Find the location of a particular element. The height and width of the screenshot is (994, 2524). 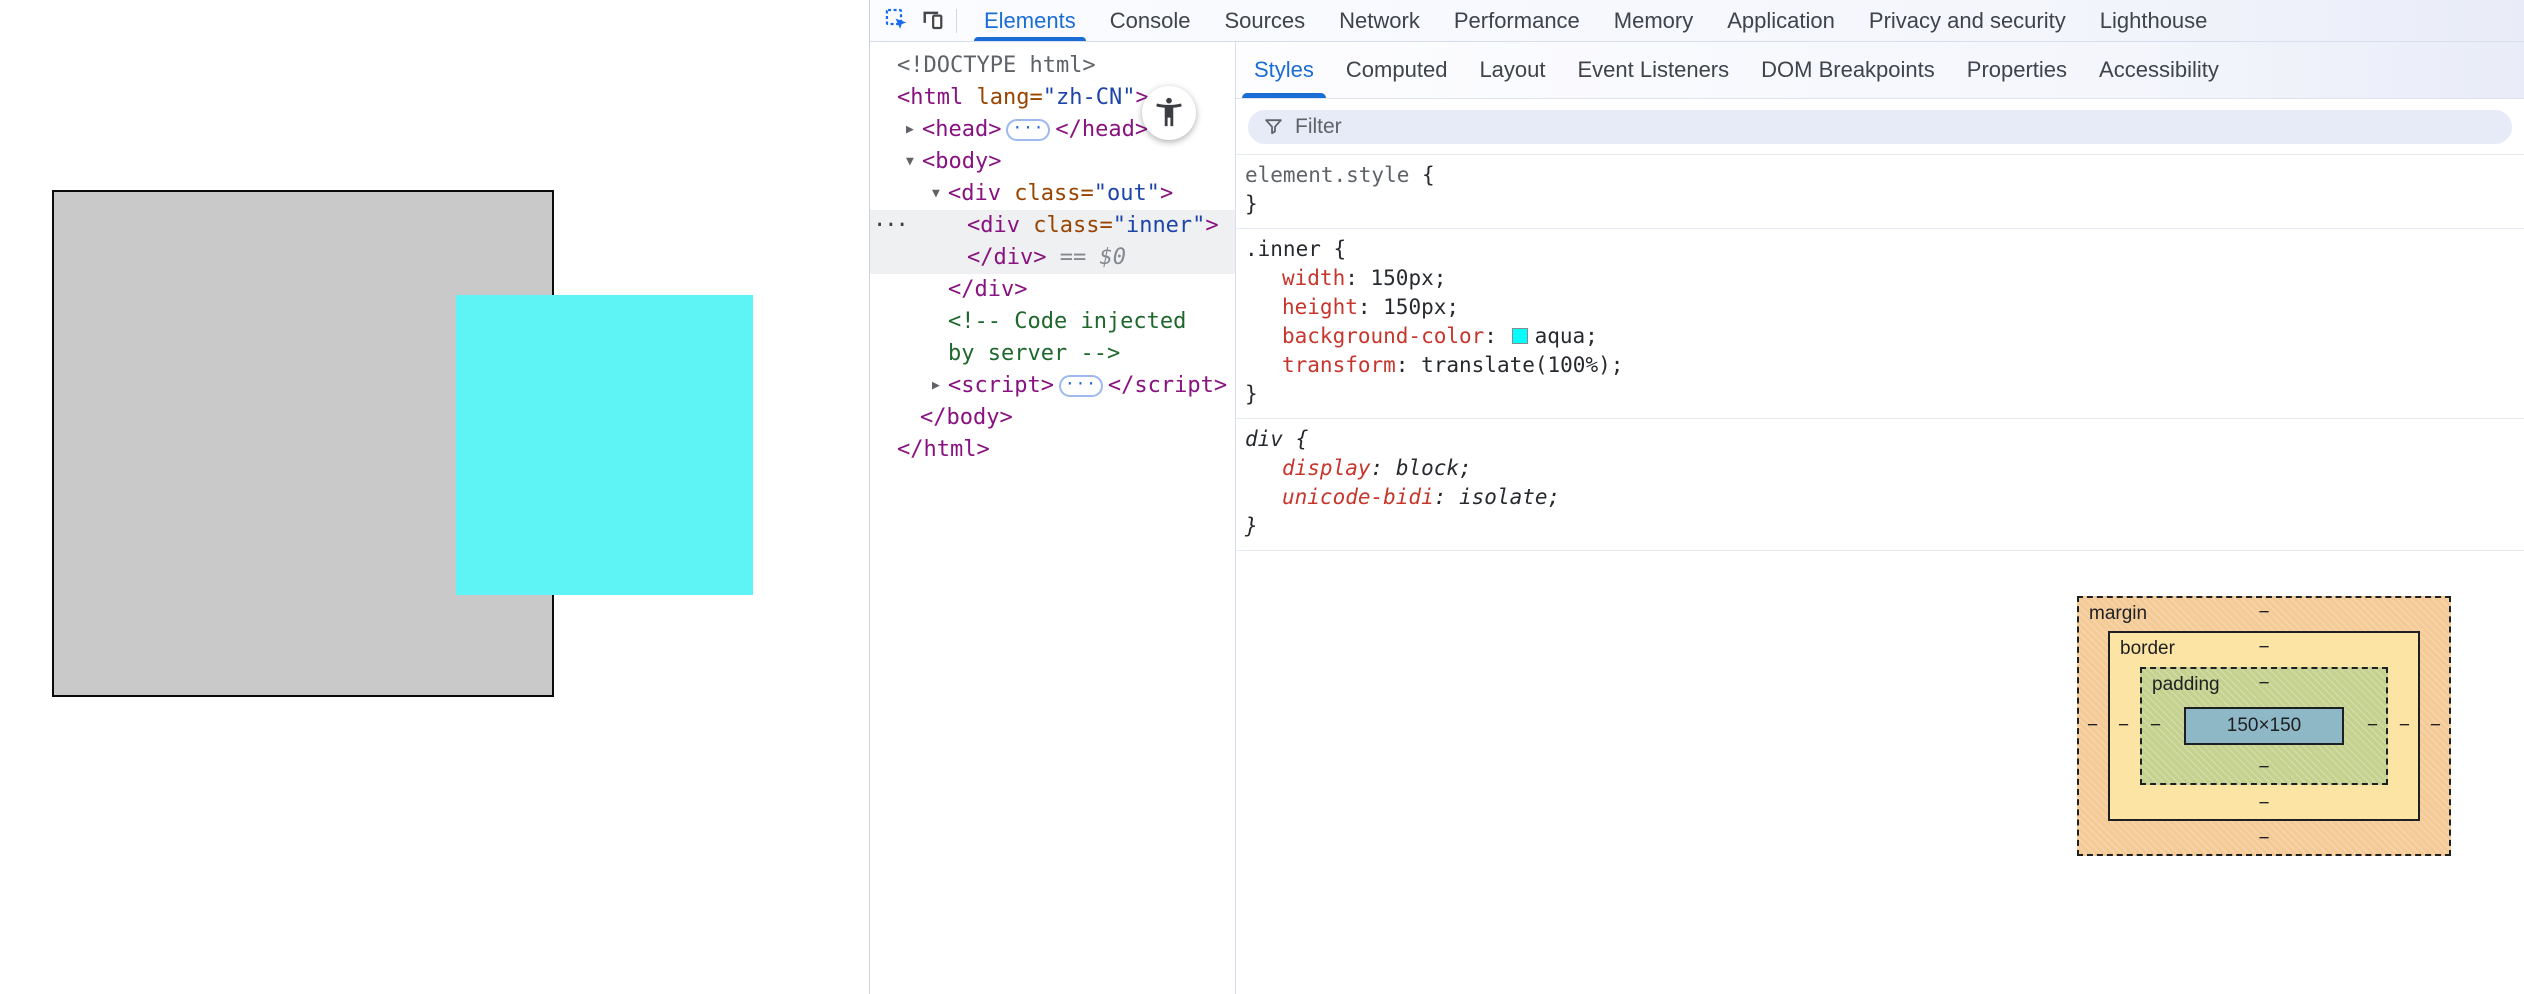

tree-row-html-close: </html> is located at coordinates (1052, 450).